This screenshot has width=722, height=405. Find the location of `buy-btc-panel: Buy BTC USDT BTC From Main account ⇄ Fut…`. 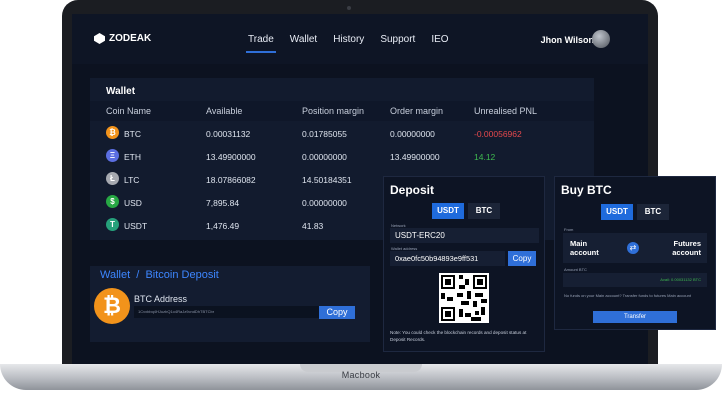

buy-btc-panel: Buy BTC USDT BTC From Main account ⇄ Fut… is located at coordinates (635, 253).